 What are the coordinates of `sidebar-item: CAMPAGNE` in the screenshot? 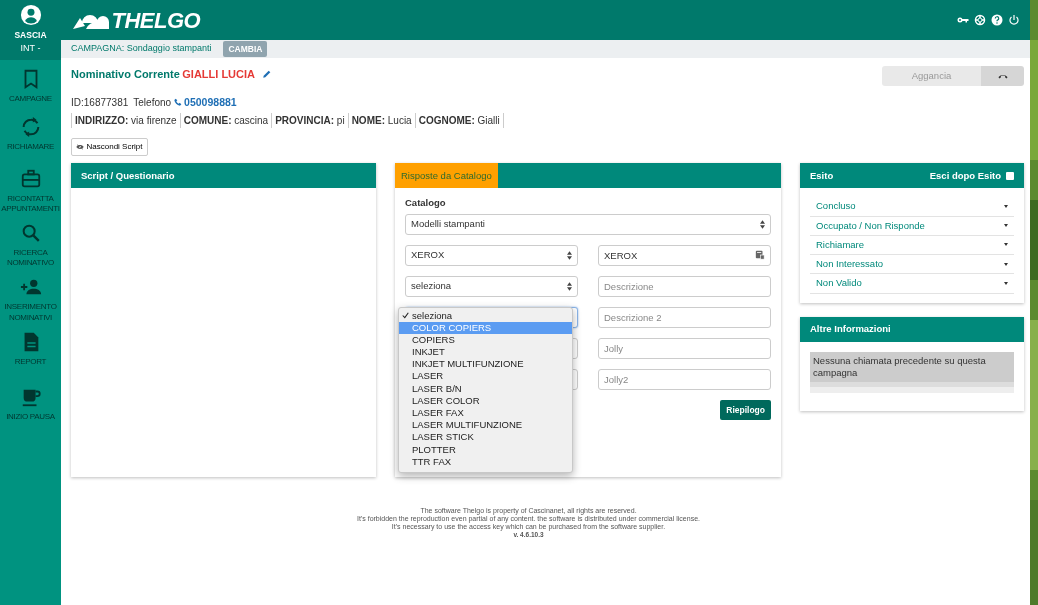 It's located at (30, 86).